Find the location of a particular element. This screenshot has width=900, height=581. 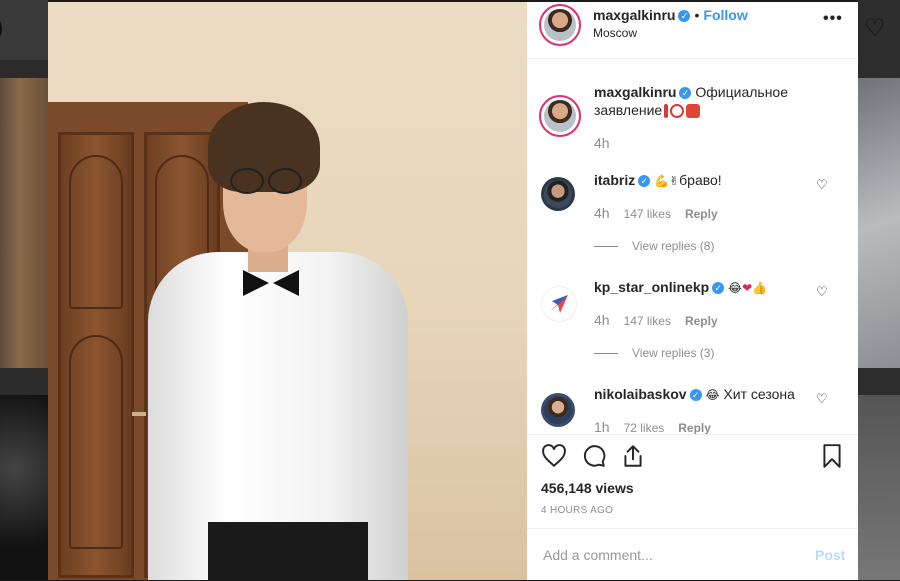

no-entry-emoji-icon is located at coordinates (677, 111).